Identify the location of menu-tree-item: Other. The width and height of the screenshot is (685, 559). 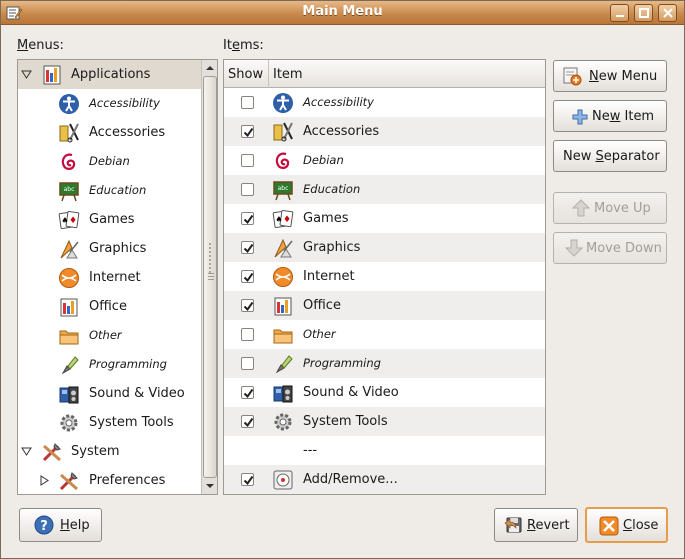
(109, 335).